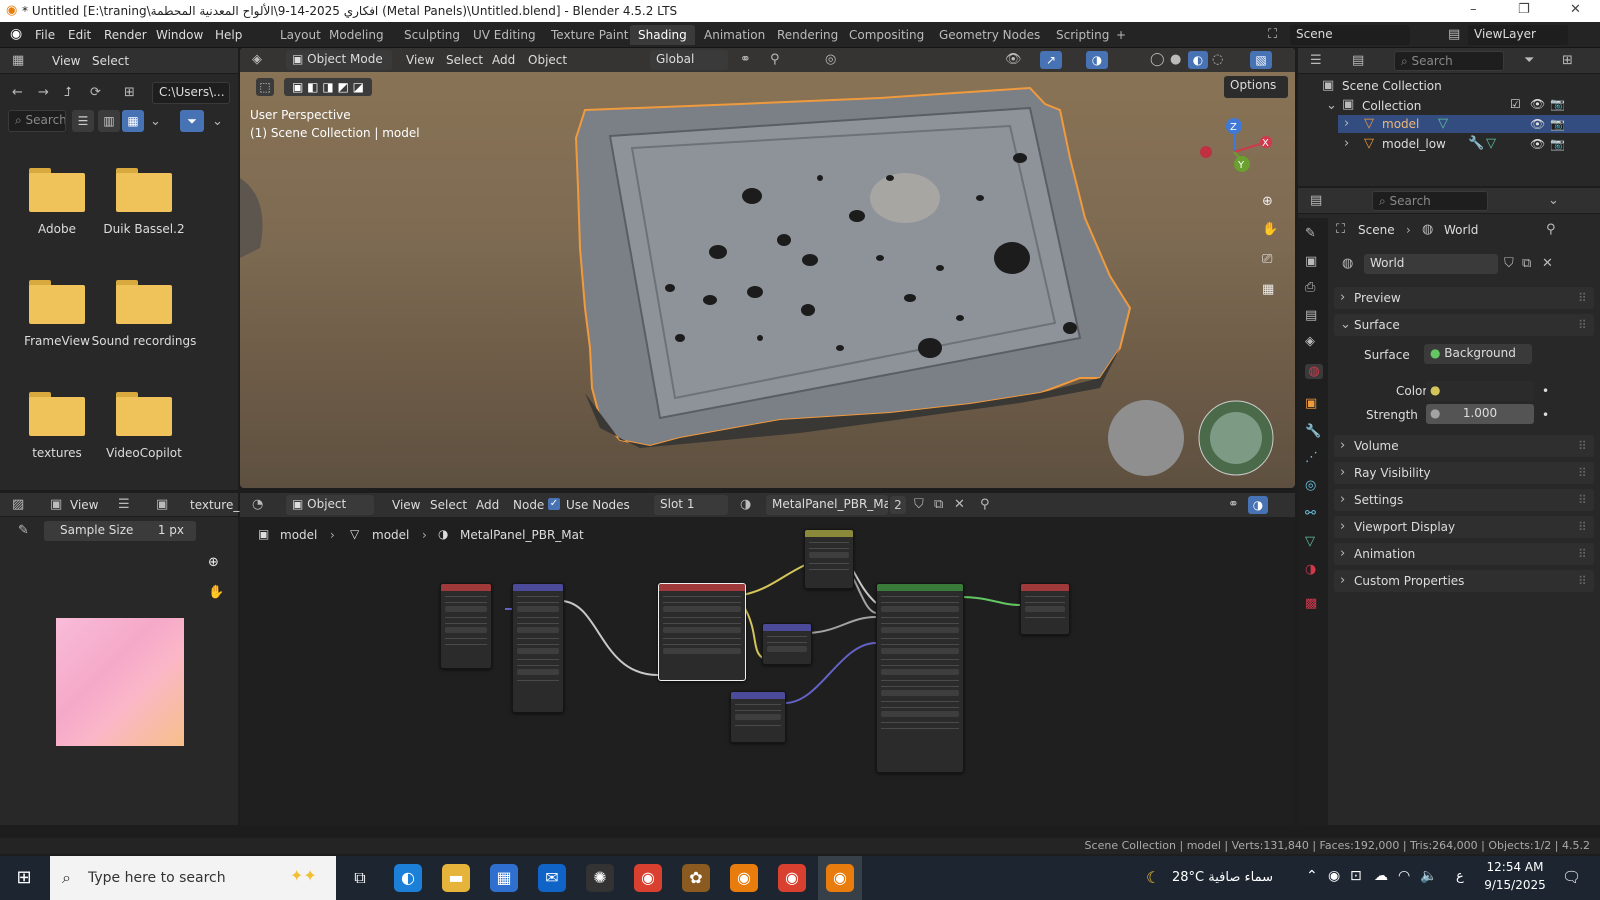  I want to click on outliner-search-input: ⌕ Search, so click(1449, 61).